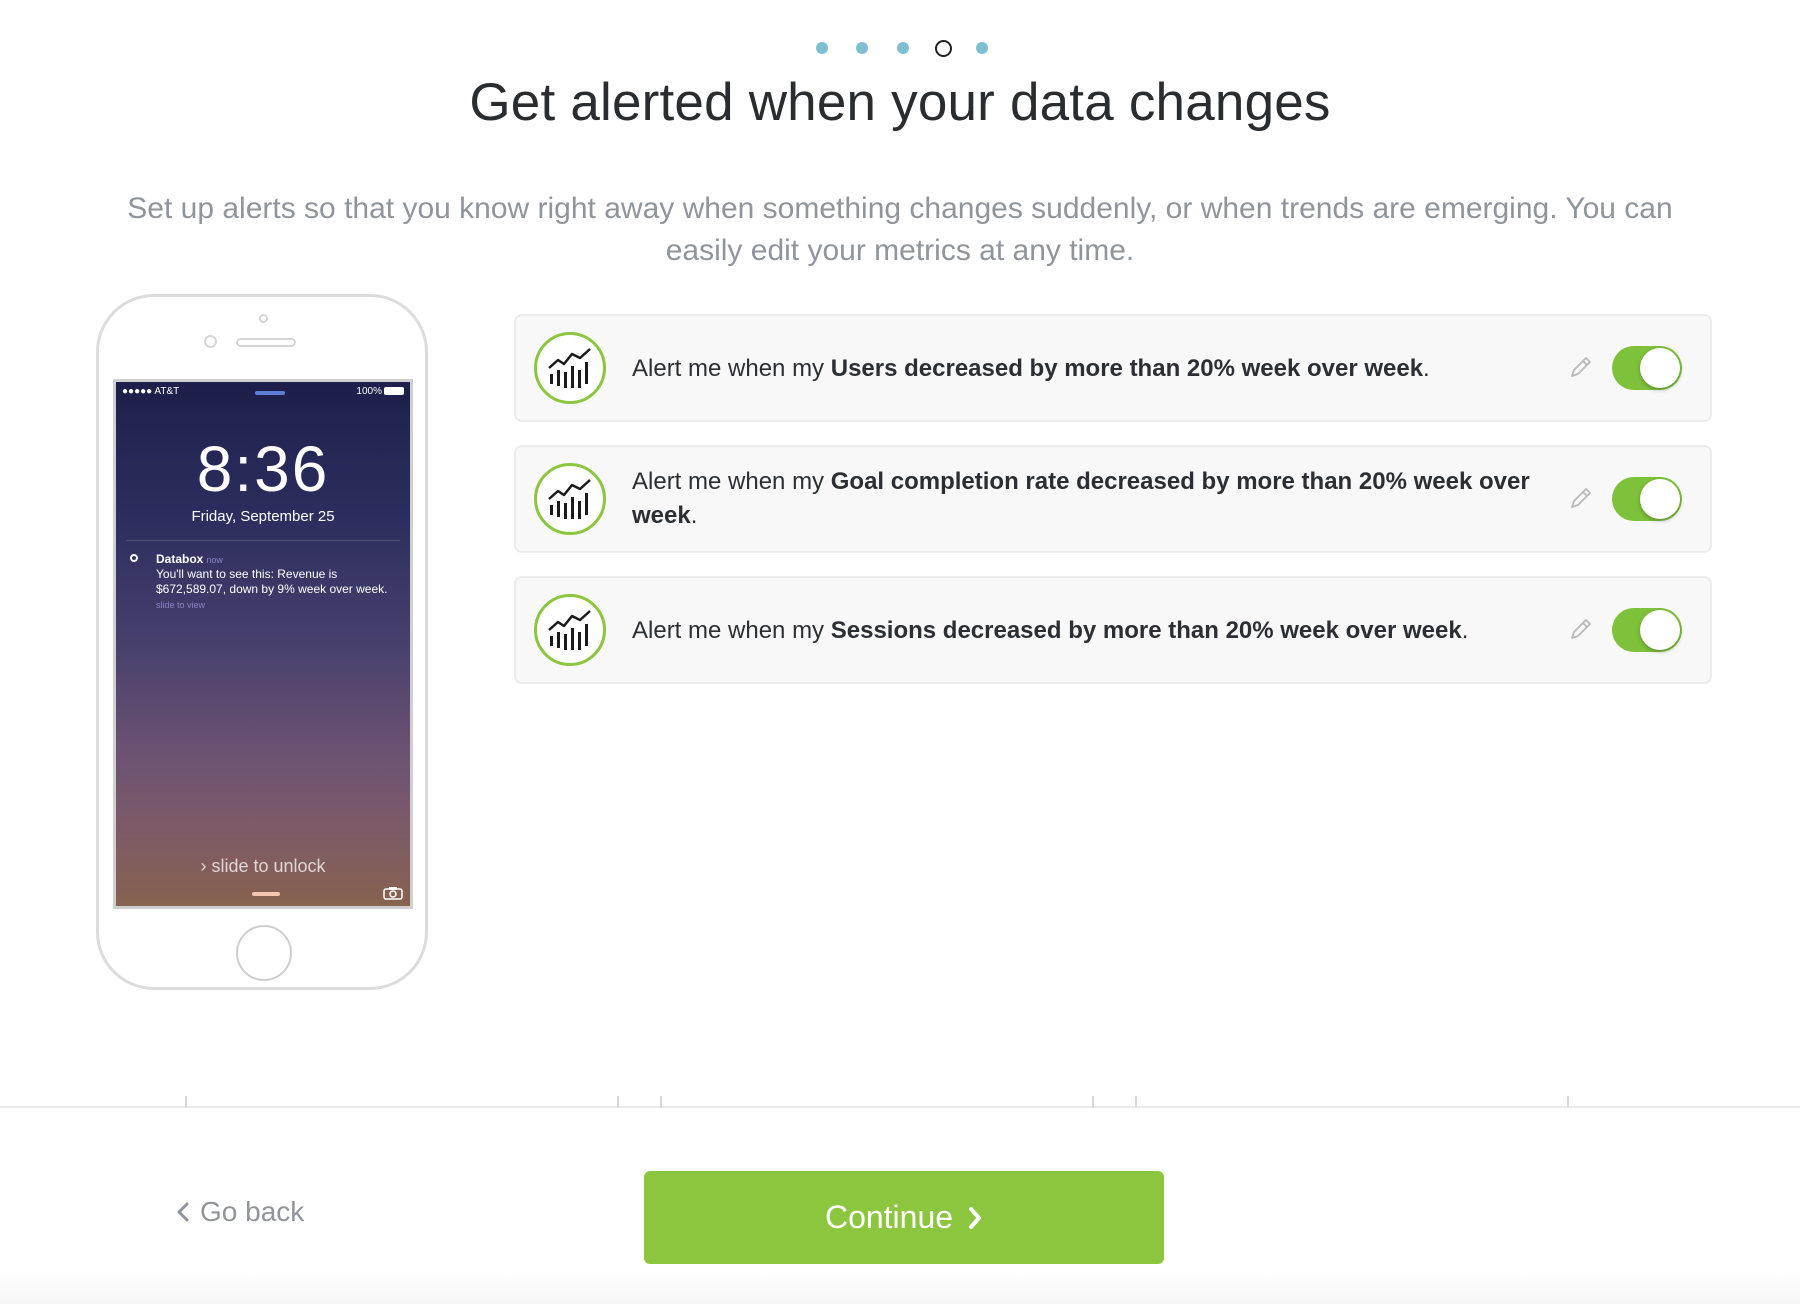 Image resolution: width=1800 pixels, height=1304 pixels. What do you see at coordinates (210, 341) in the screenshot?
I see `phone-sensor` at bounding box center [210, 341].